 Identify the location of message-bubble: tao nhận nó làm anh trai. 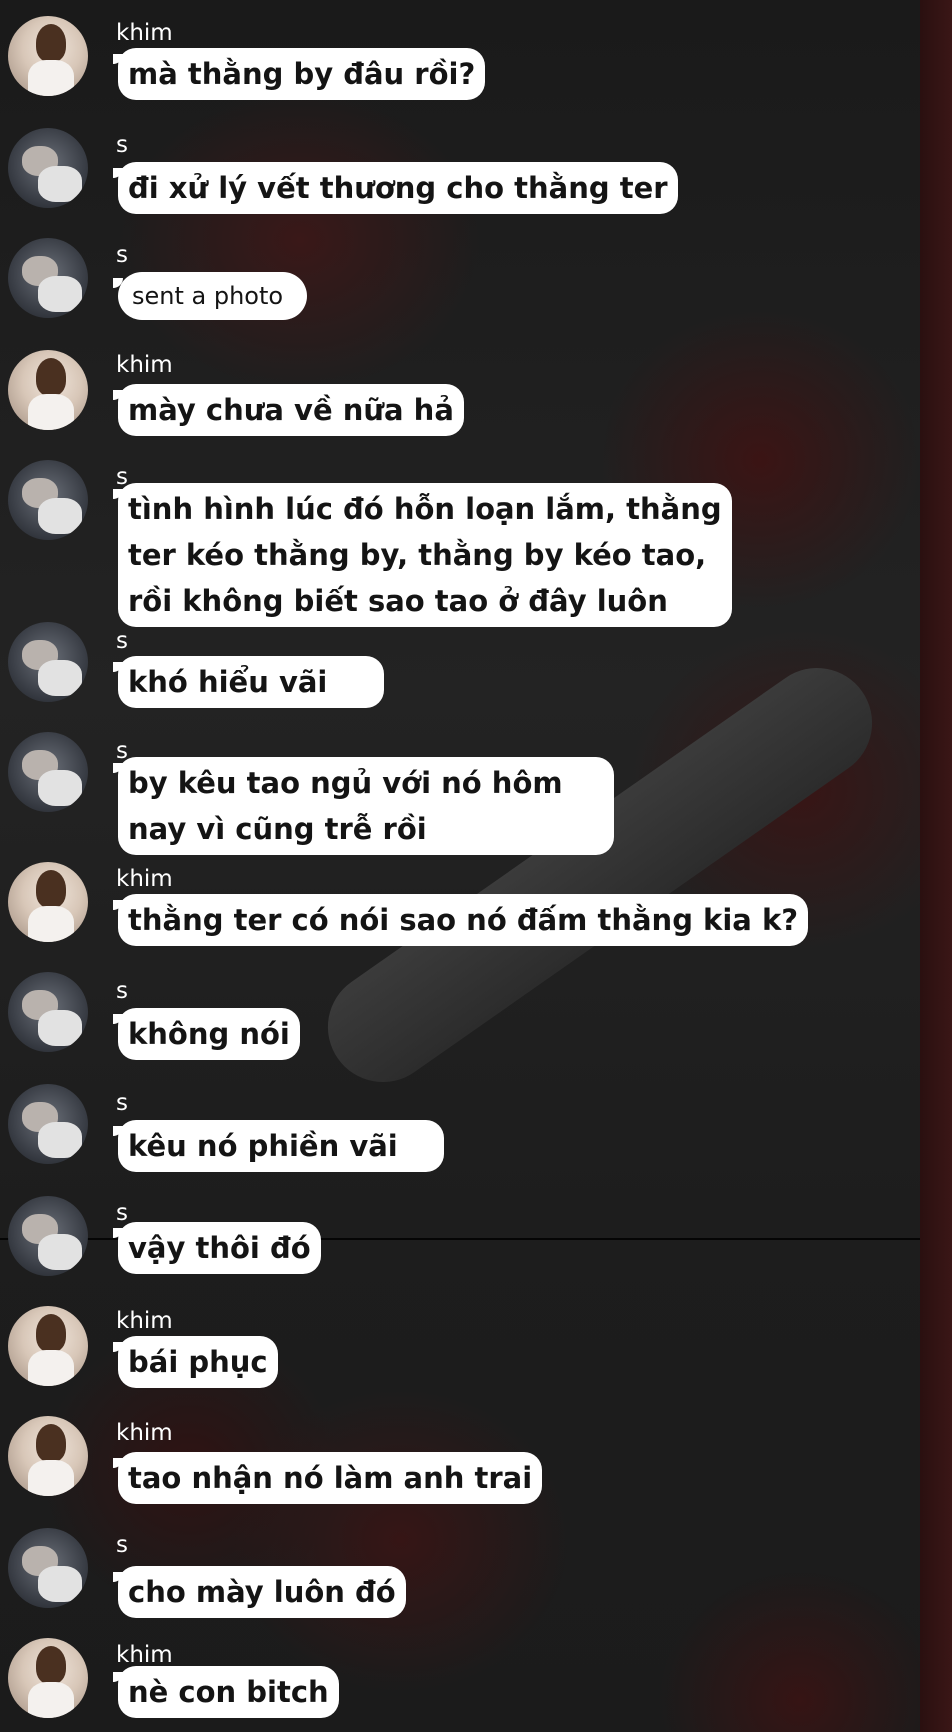
(327, 1478).